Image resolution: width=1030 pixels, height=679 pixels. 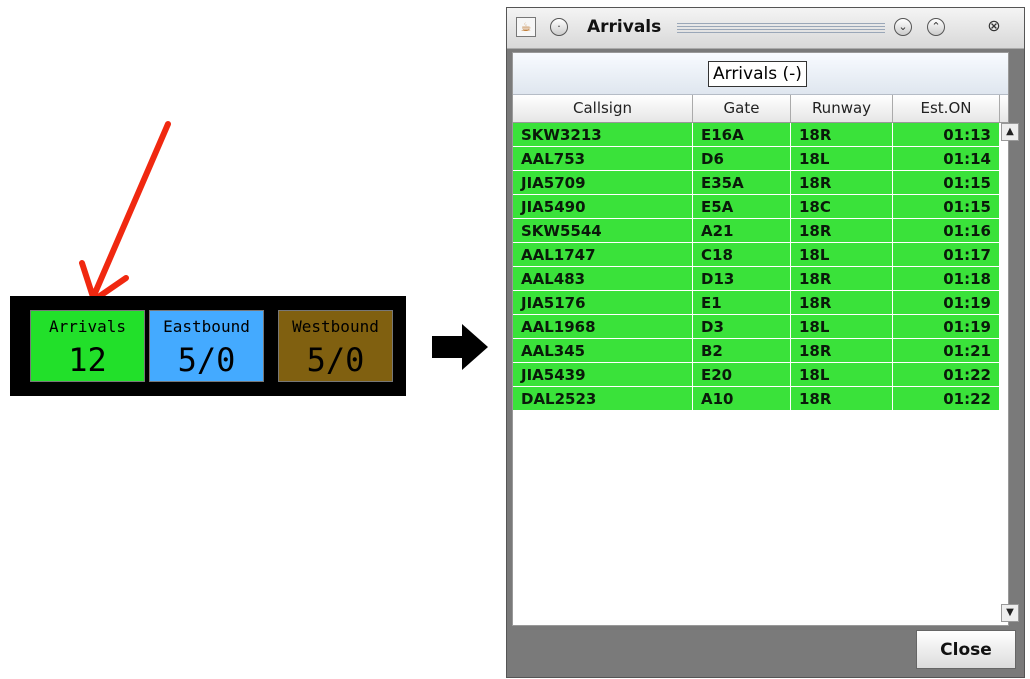 What do you see at coordinates (742, 207) in the screenshot?
I see `cell-gate: E5A` at bounding box center [742, 207].